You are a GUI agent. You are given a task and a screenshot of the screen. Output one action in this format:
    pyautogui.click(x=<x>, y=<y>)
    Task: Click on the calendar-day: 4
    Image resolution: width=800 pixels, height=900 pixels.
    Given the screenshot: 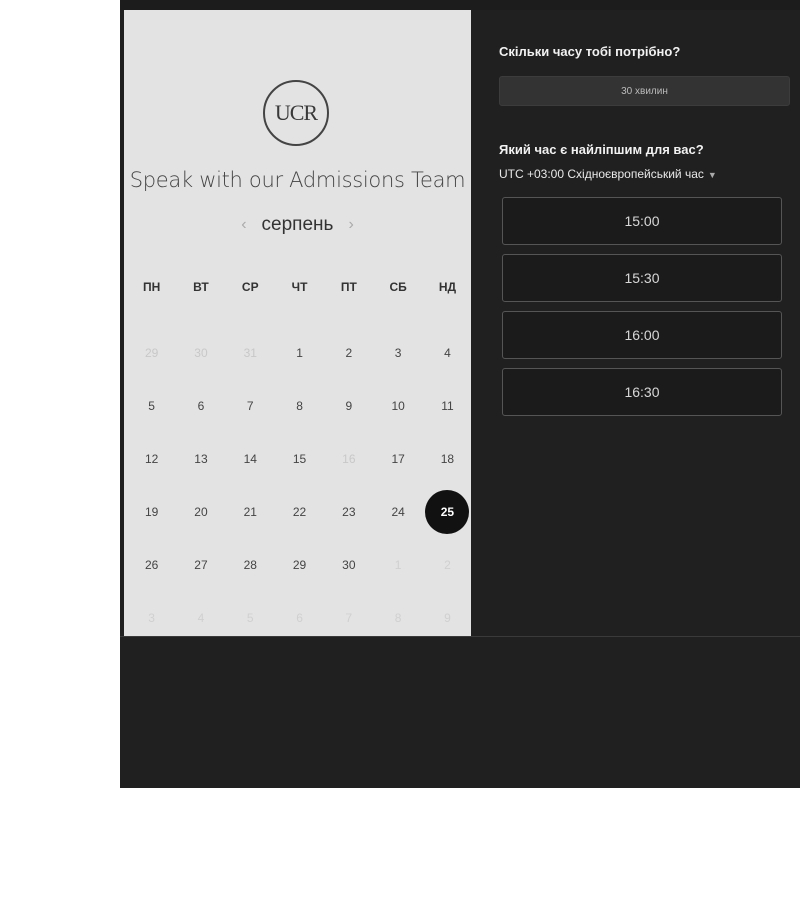 What is the action you would take?
    pyautogui.click(x=447, y=352)
    